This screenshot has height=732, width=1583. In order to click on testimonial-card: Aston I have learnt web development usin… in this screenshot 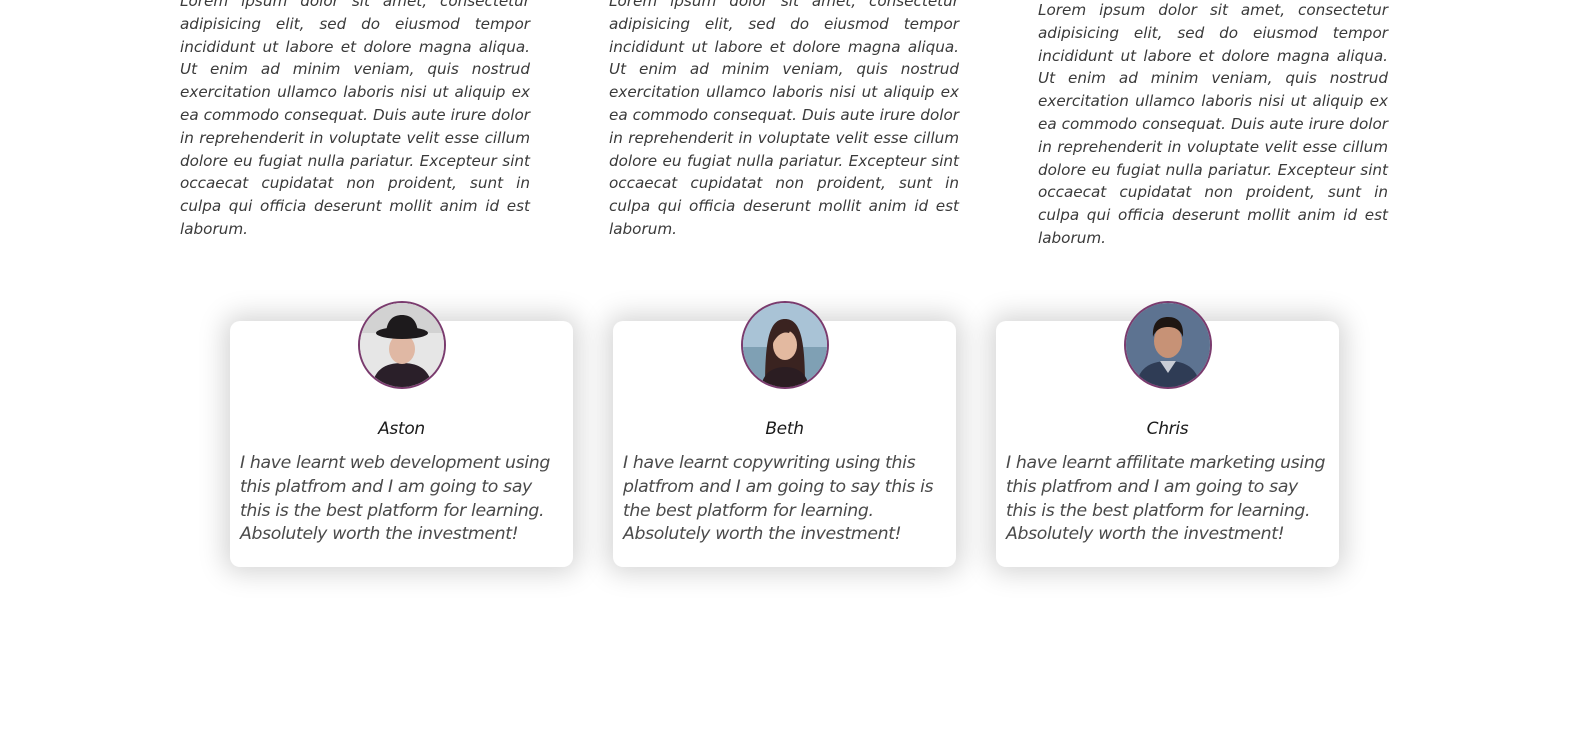, I will do `click(401, 434)`.